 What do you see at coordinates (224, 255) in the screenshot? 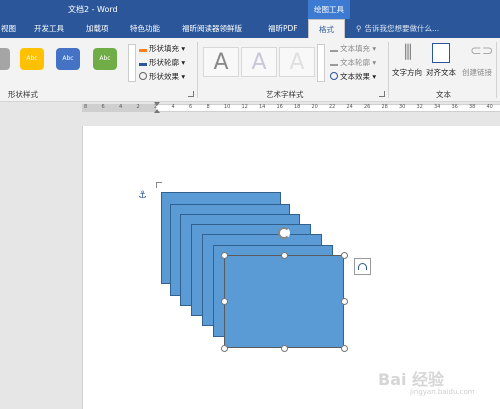
I see `resize-handle-top-left` at bounding box center [224, 255].